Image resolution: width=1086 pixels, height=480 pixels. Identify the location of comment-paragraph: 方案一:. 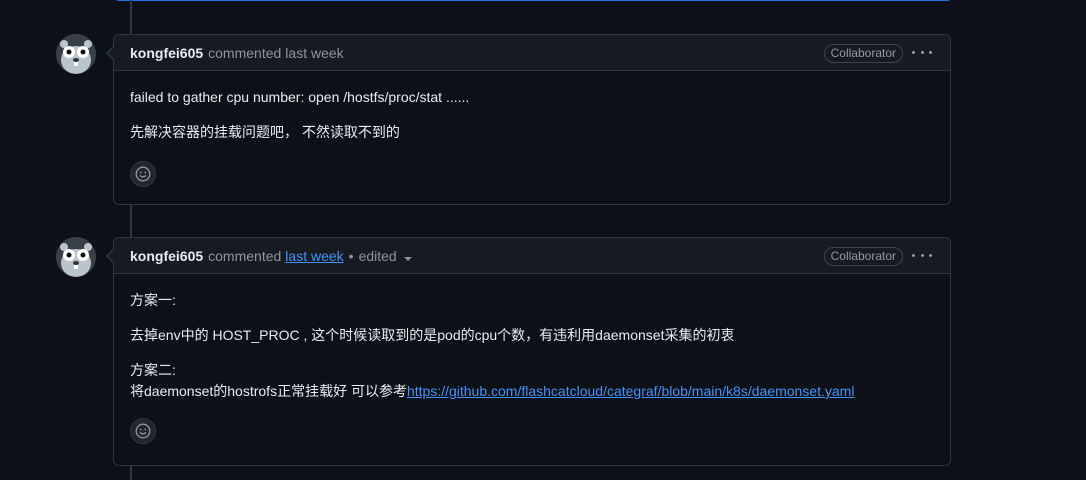
(153, 300).